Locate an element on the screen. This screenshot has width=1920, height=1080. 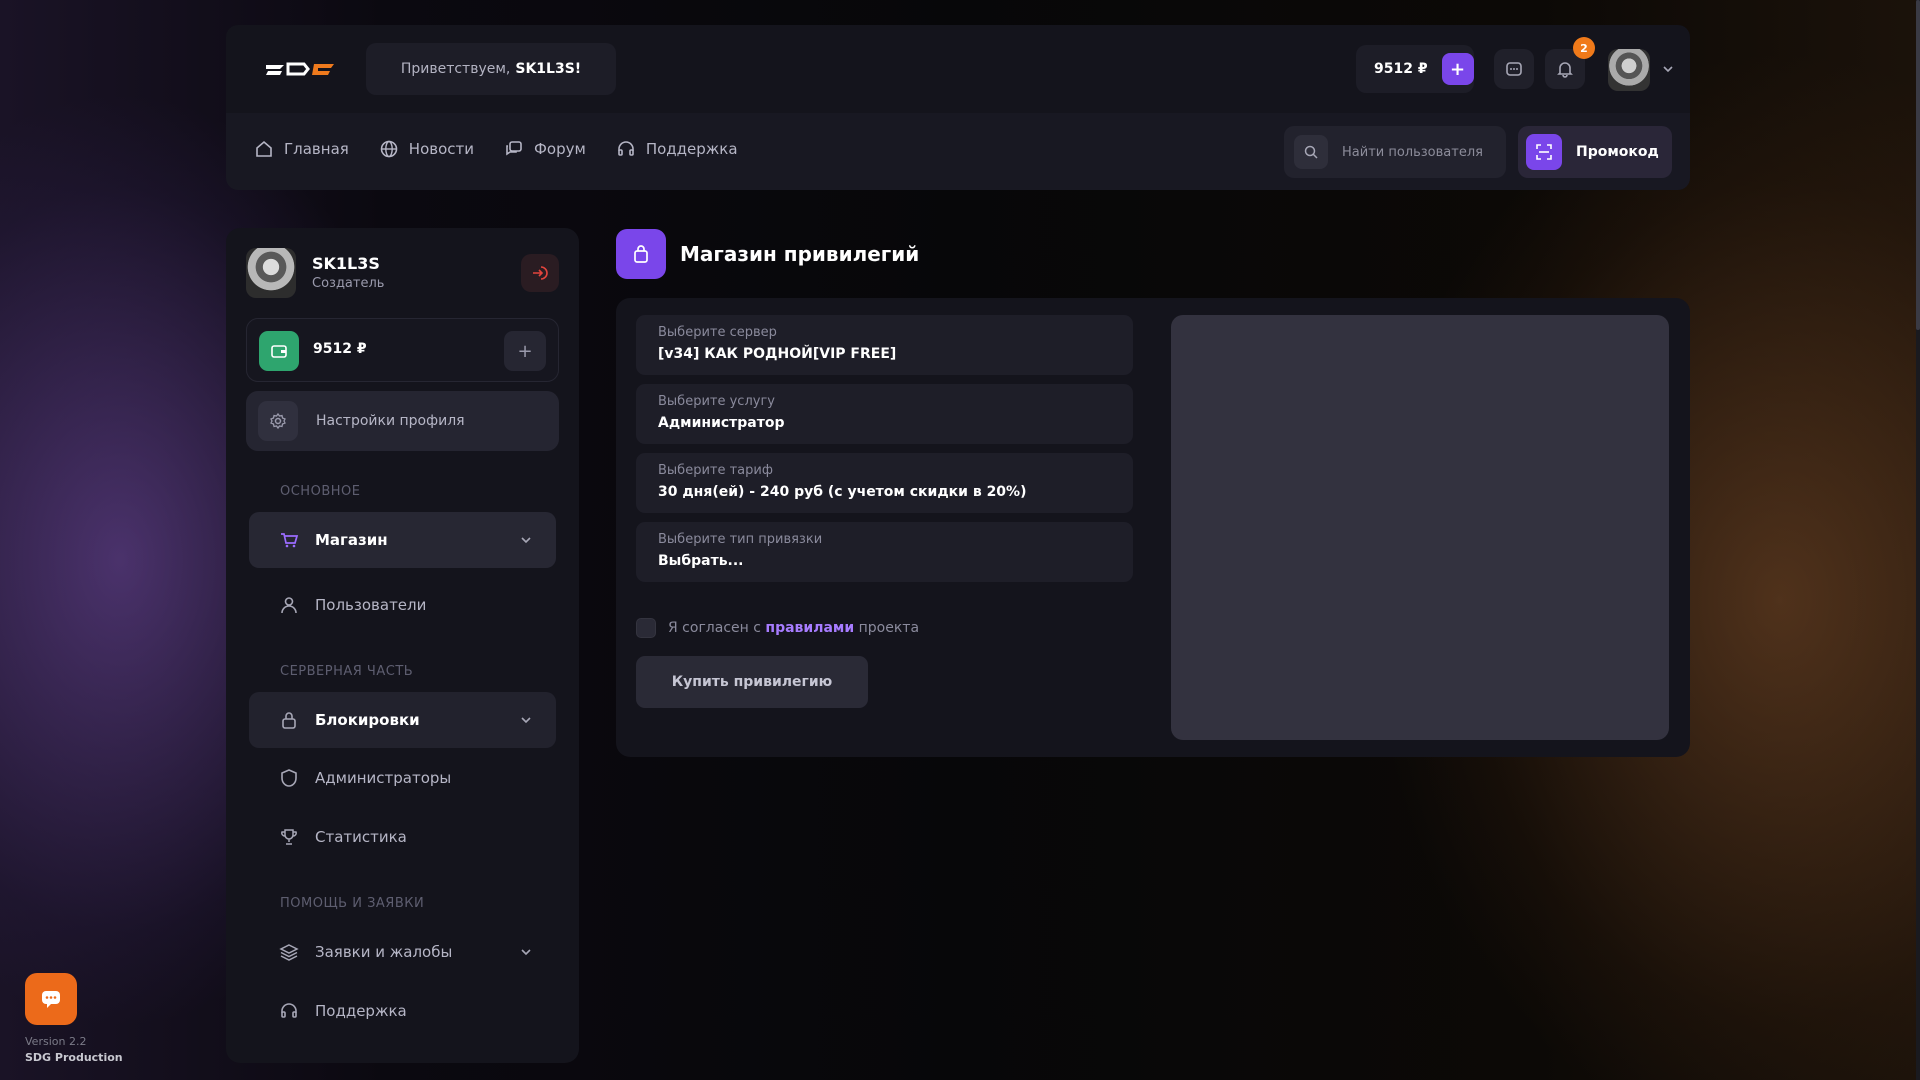
promo-button: Промокод is located at coordinates (1595, 152).